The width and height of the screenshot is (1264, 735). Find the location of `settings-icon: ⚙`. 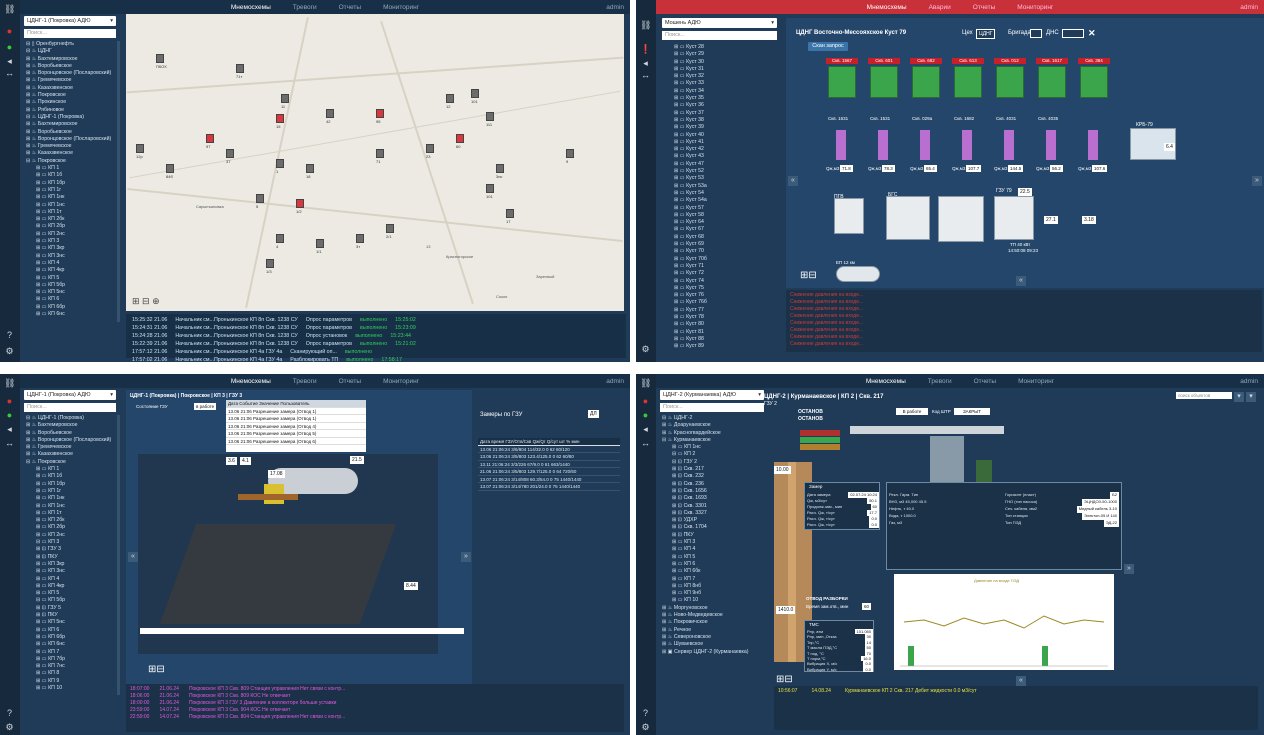

settings-icon: ⚙ is located at coordinates (645, 349).